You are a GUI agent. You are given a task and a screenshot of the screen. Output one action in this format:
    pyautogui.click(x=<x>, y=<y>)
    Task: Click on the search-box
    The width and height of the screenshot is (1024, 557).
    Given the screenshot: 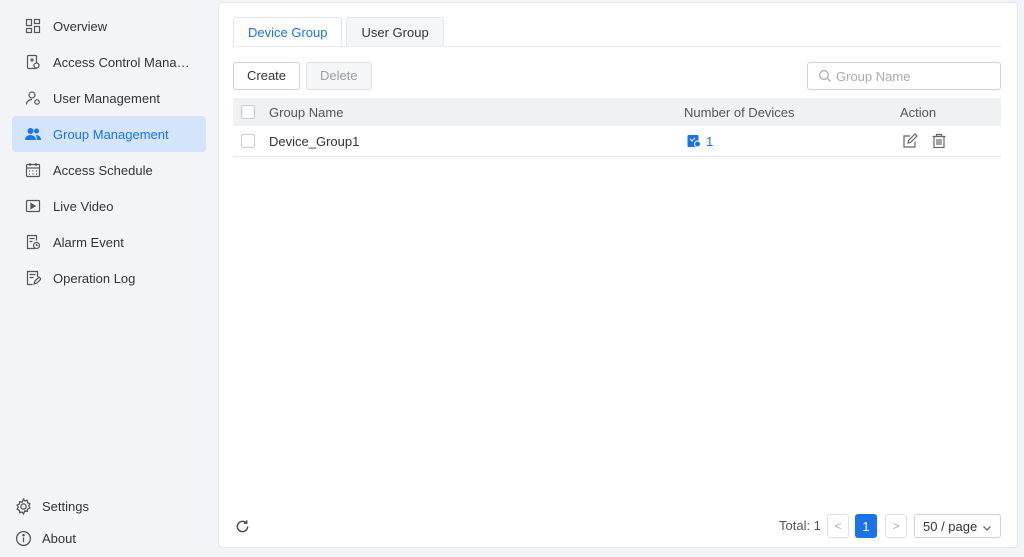 What is the action you would take?
    pyautogui.click(x=904, y=76)
    